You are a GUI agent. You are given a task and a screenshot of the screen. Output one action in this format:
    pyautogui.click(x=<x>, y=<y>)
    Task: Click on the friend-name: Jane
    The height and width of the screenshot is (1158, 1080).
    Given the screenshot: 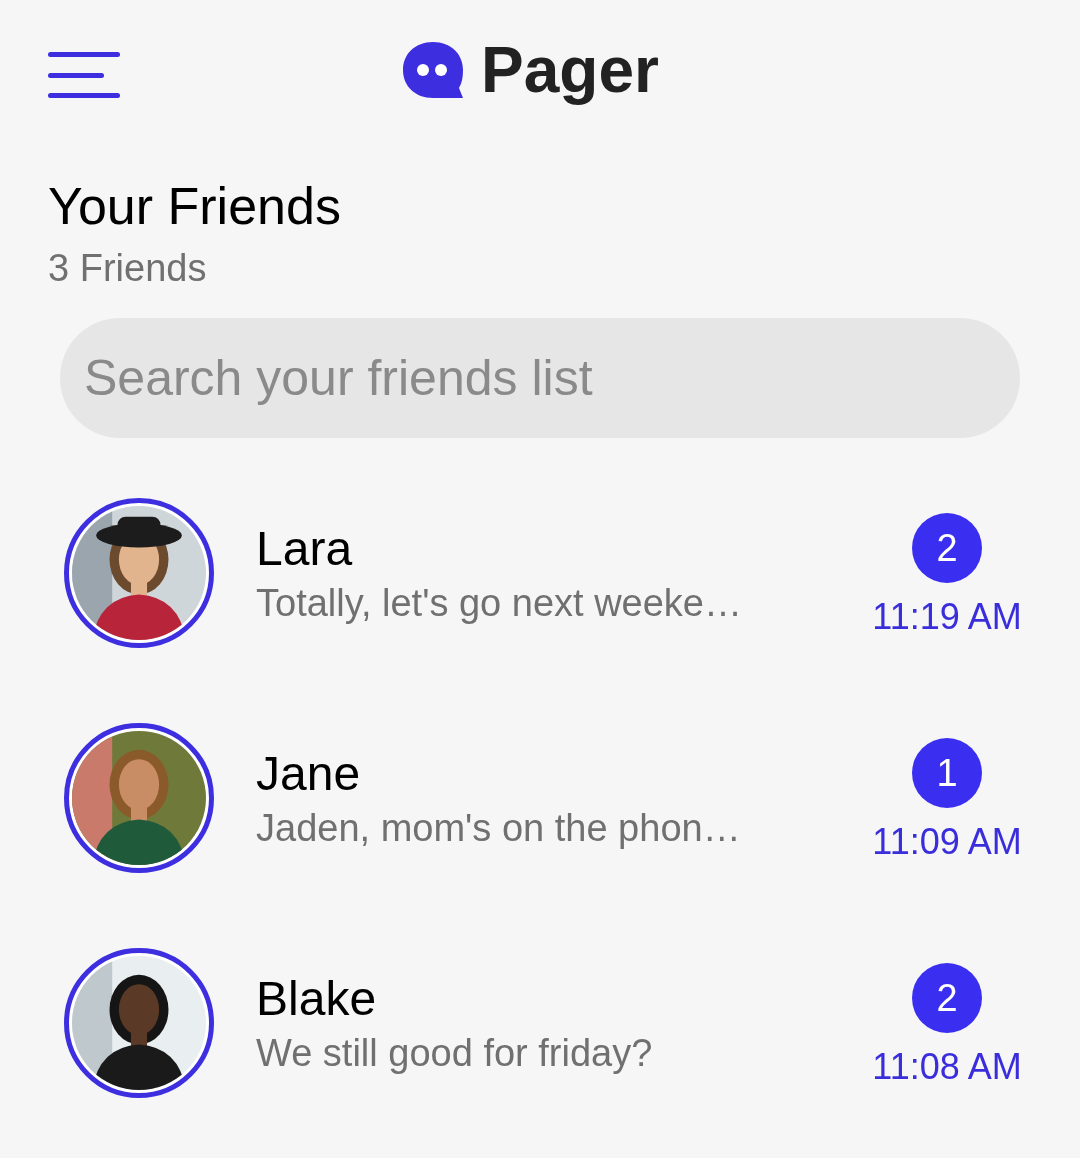 What is the action you would take?
    pyautogui.click(x=309, y=774)
    